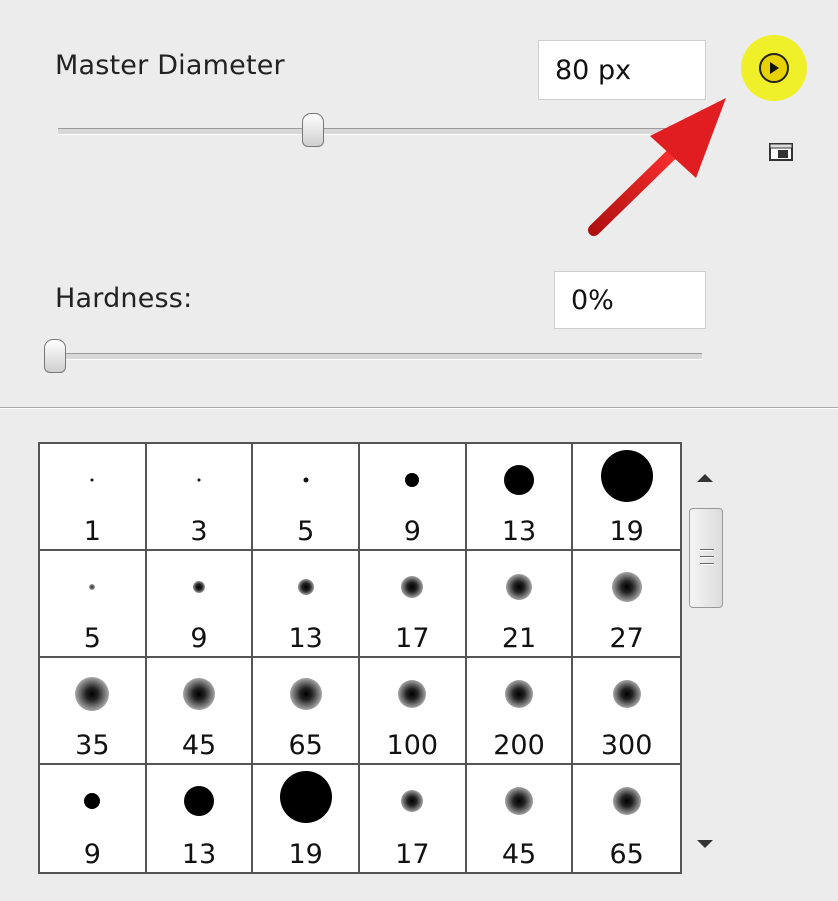 Image resolution: width=838 pixels, height=901 pixels. What do you see at coordinates (313, 130) in the screenshot?
I see `master-diameter-slider-thumb` at bounding box center [313, 130].